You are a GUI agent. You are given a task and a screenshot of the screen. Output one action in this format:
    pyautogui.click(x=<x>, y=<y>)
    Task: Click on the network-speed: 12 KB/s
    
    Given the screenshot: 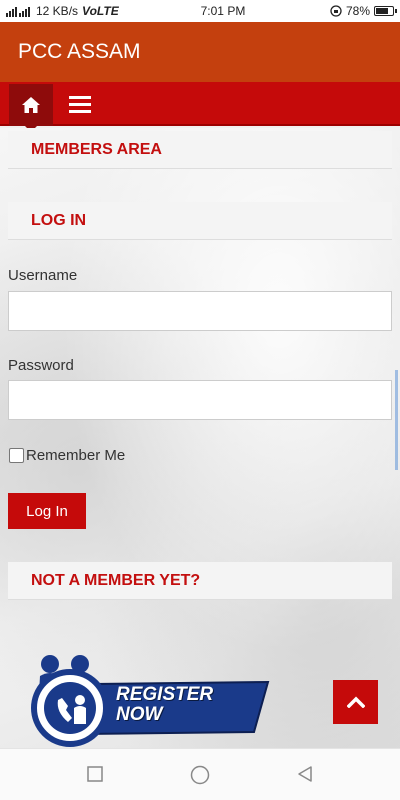 What is the action you would take?
    pyautogui.click(x=57, y=11)
    